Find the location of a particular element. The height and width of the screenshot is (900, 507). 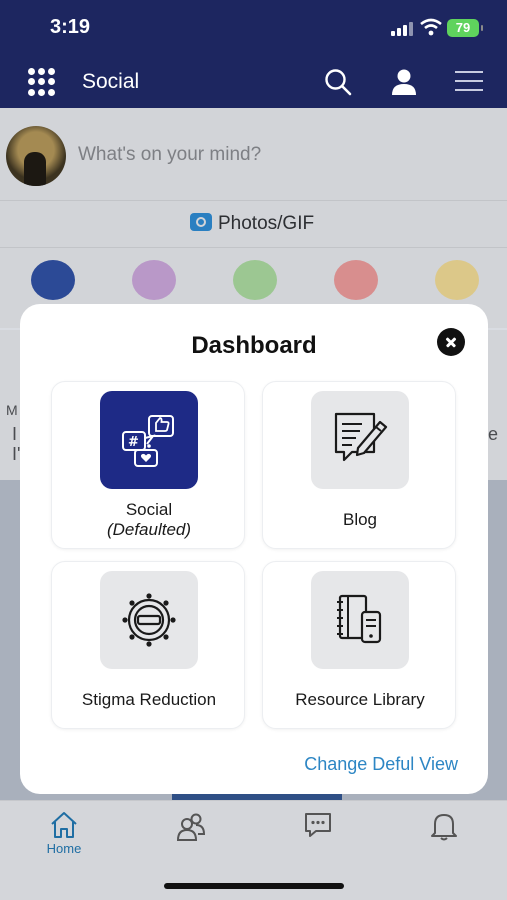

resource-library-icon is located at coordinates (359, 619).